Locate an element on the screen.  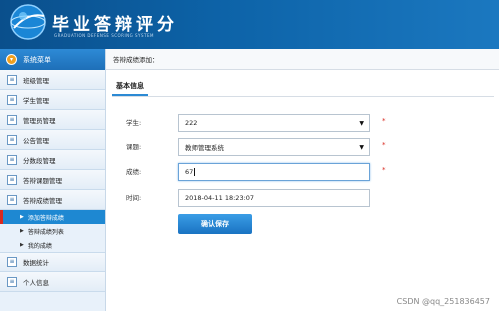
score-row: 成绩: 67 * is located at coordinates (302, 172).